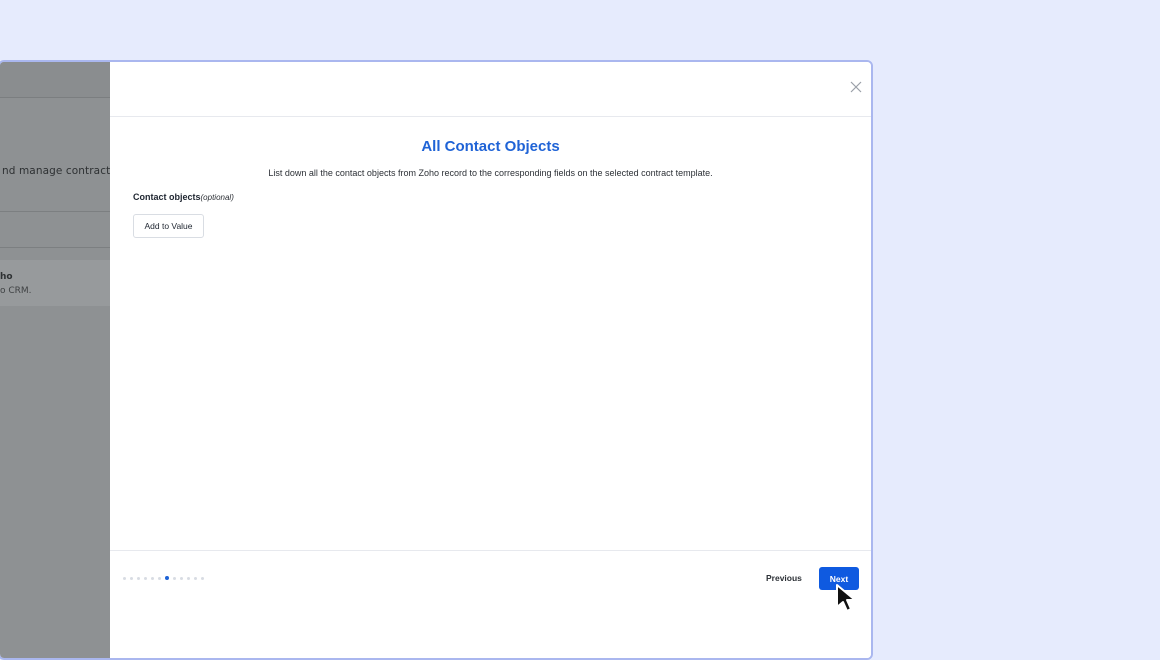 The width and height of the screenshot is (1160, 660). I want to click on modal-footer: Previous Next, so click(490, 604).